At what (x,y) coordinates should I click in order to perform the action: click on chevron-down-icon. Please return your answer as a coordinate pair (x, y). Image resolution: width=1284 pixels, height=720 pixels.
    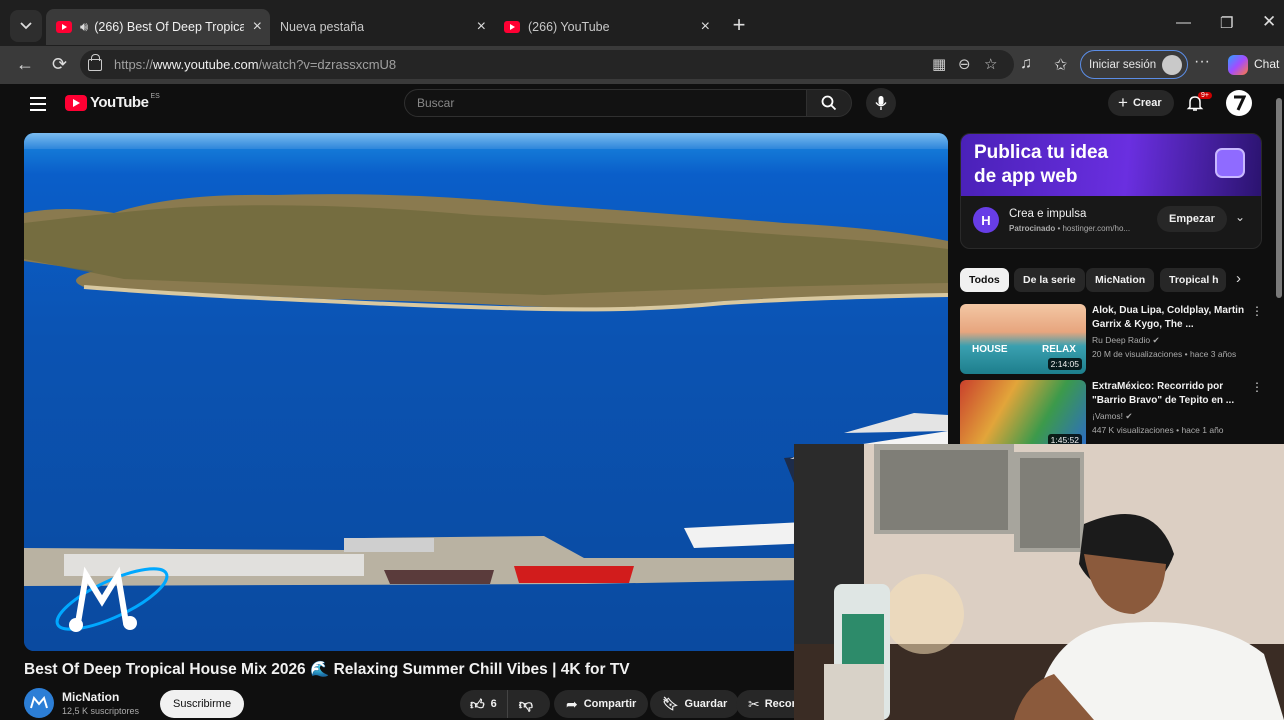
    Looking at the image, I should click on (26, 26).